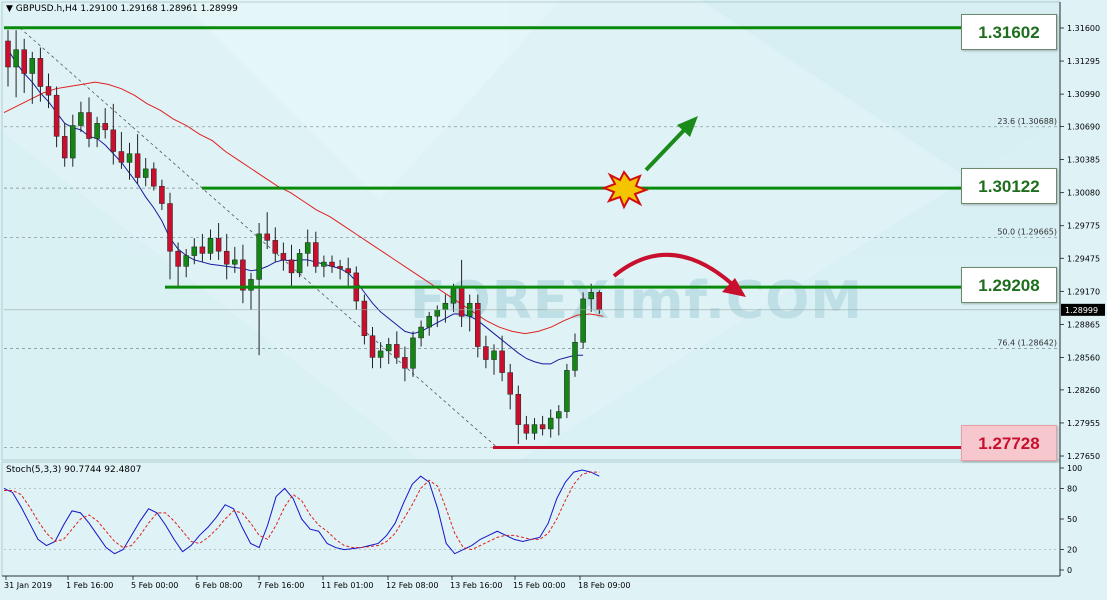 This screenshot has width=1107, height=600. I want to click on time-tick-label: 1 Feb 16:00, so click(89, 585).